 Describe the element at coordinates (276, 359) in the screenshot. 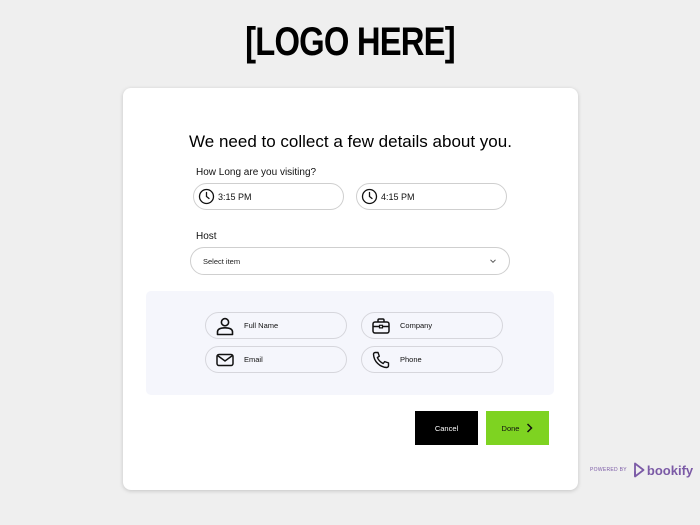

I see `email-field: Email` at that location.